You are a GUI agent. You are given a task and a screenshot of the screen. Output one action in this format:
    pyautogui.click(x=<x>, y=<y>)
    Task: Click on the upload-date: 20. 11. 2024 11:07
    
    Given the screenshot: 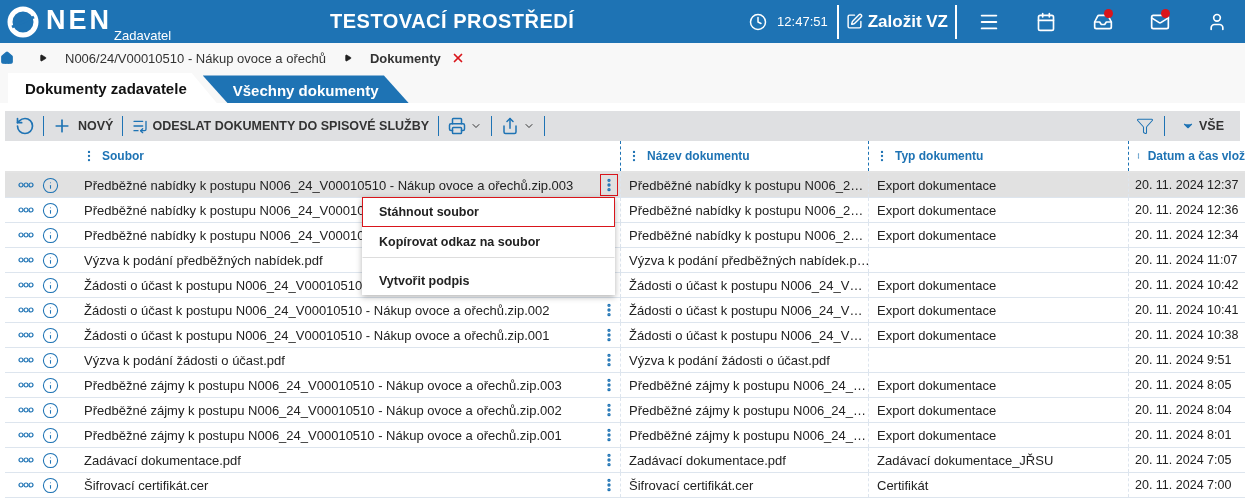 What is the action you would take?
    pyautogui.click(x=1186, y=260)
    